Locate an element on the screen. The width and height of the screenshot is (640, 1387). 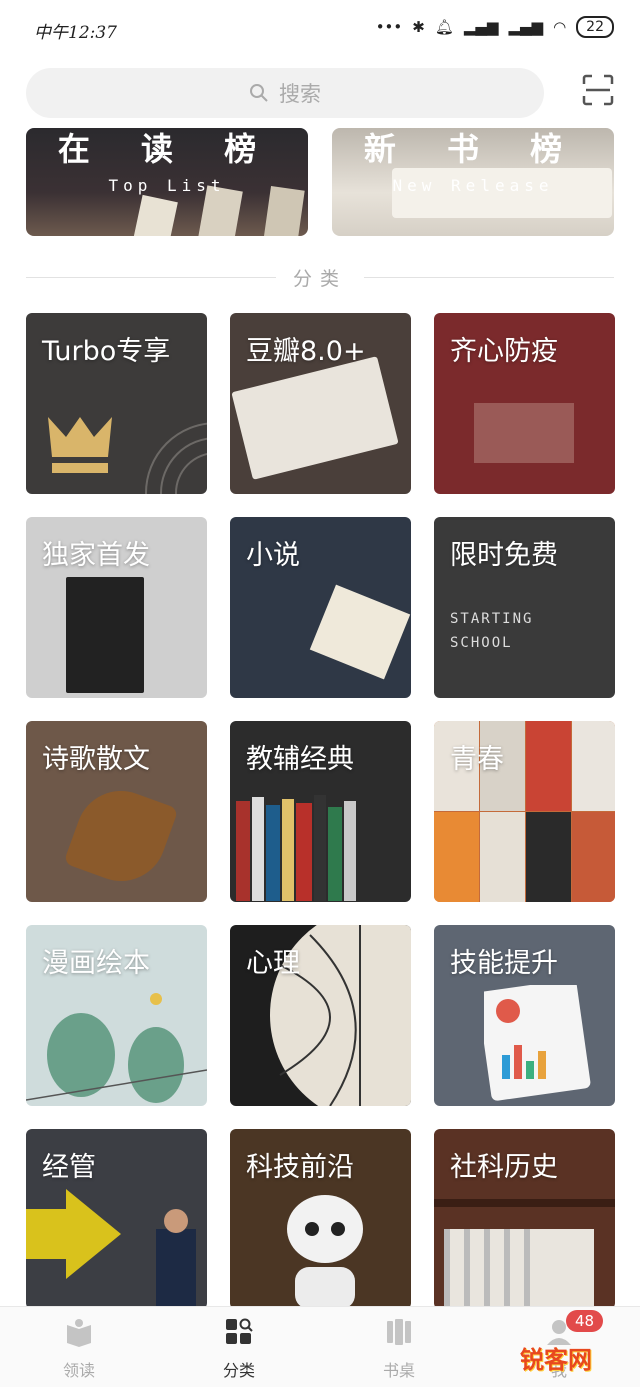
category-tile: 漫画绘本 is located at coordinates (116, 1015).